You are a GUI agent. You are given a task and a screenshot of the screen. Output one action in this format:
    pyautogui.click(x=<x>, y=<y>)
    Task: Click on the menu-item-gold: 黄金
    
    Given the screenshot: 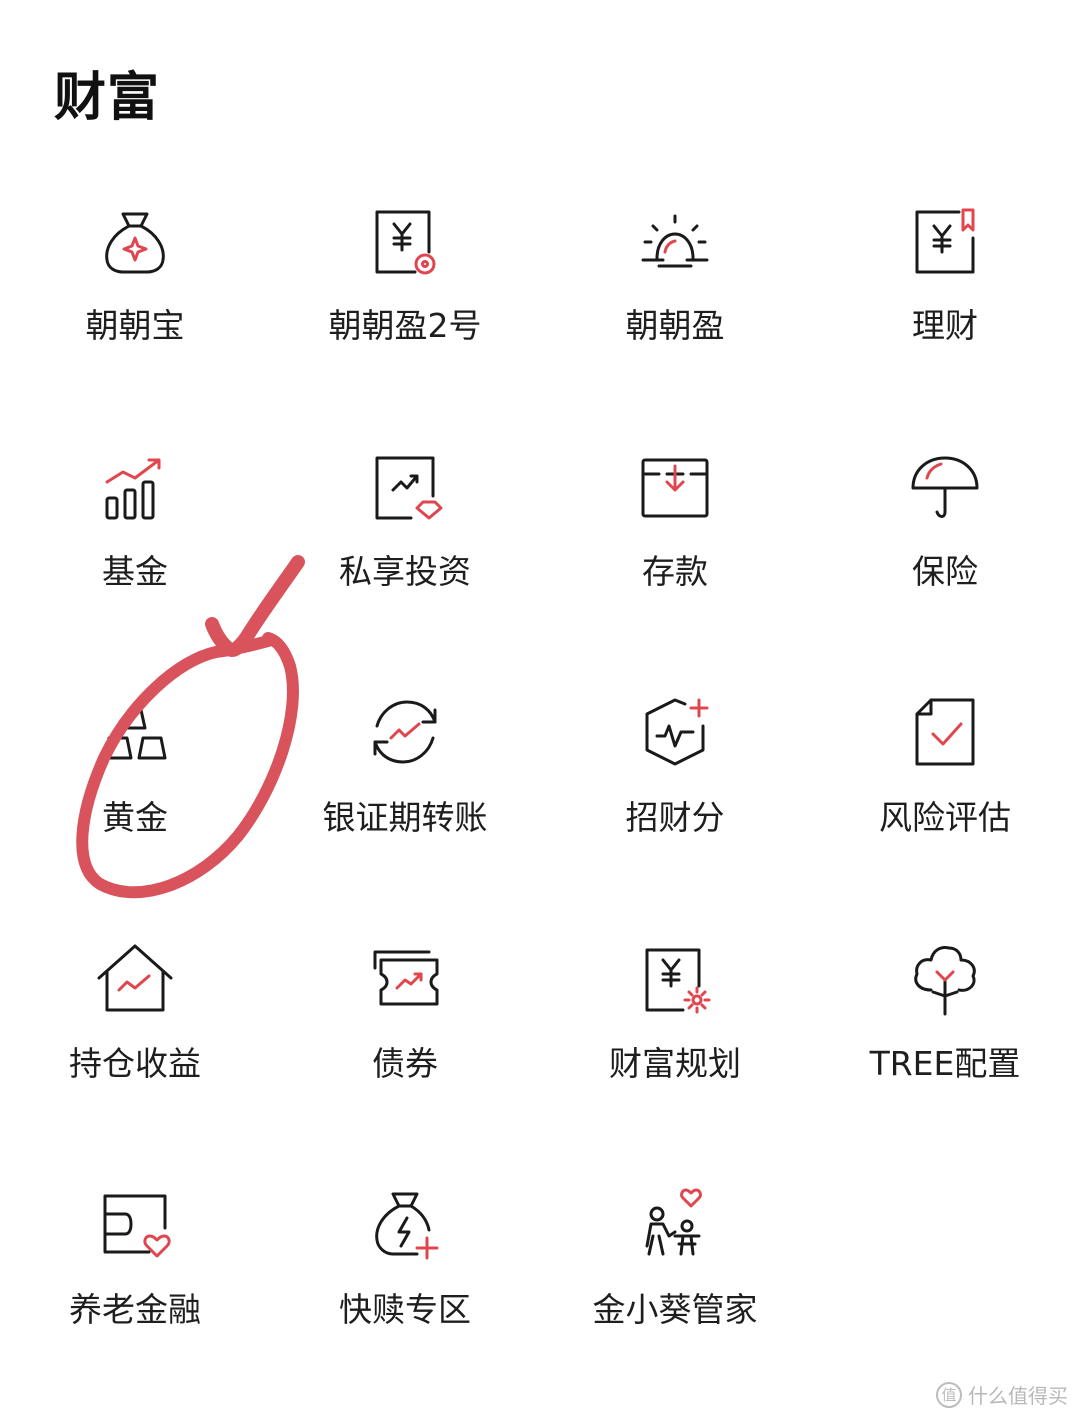 What is the action you would take?
    pyautogui.click(x=135, y=782)
    